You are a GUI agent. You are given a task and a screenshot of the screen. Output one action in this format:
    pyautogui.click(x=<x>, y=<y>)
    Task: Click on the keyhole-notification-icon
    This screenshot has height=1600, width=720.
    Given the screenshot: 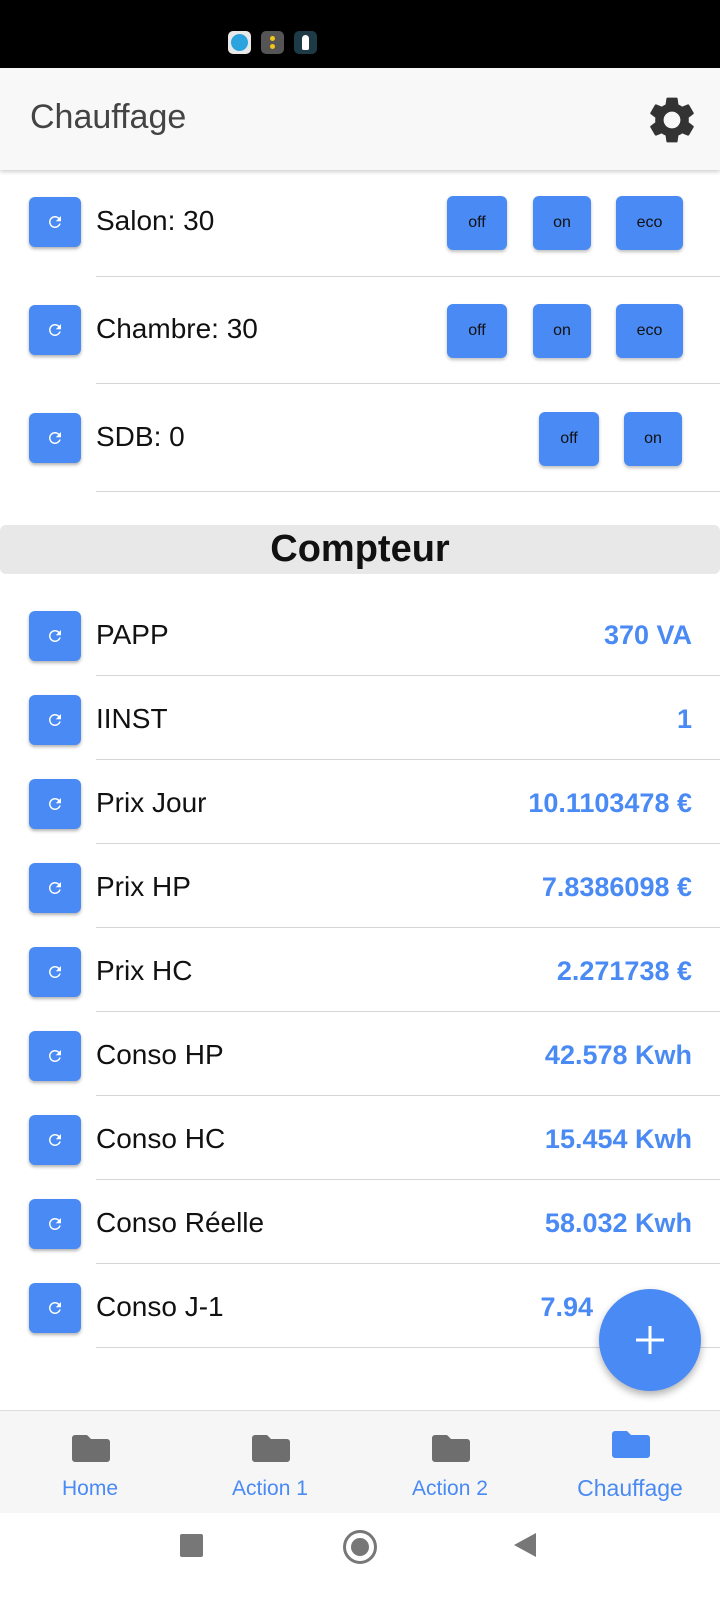 What is the action you would take?
    pyautogui.click(x=305, y=42)
    